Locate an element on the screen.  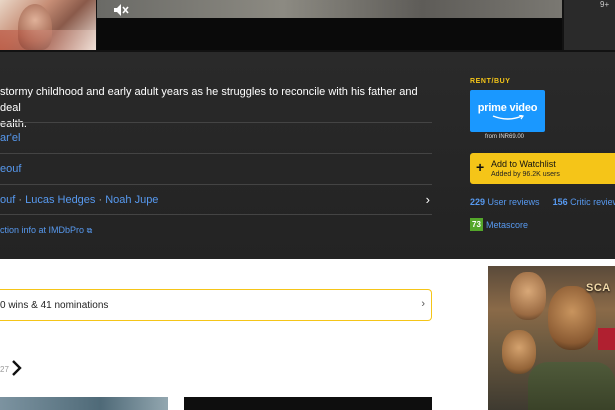
critic-reviews-link: 156 Critic reviews is located at coordinates (584, 202).